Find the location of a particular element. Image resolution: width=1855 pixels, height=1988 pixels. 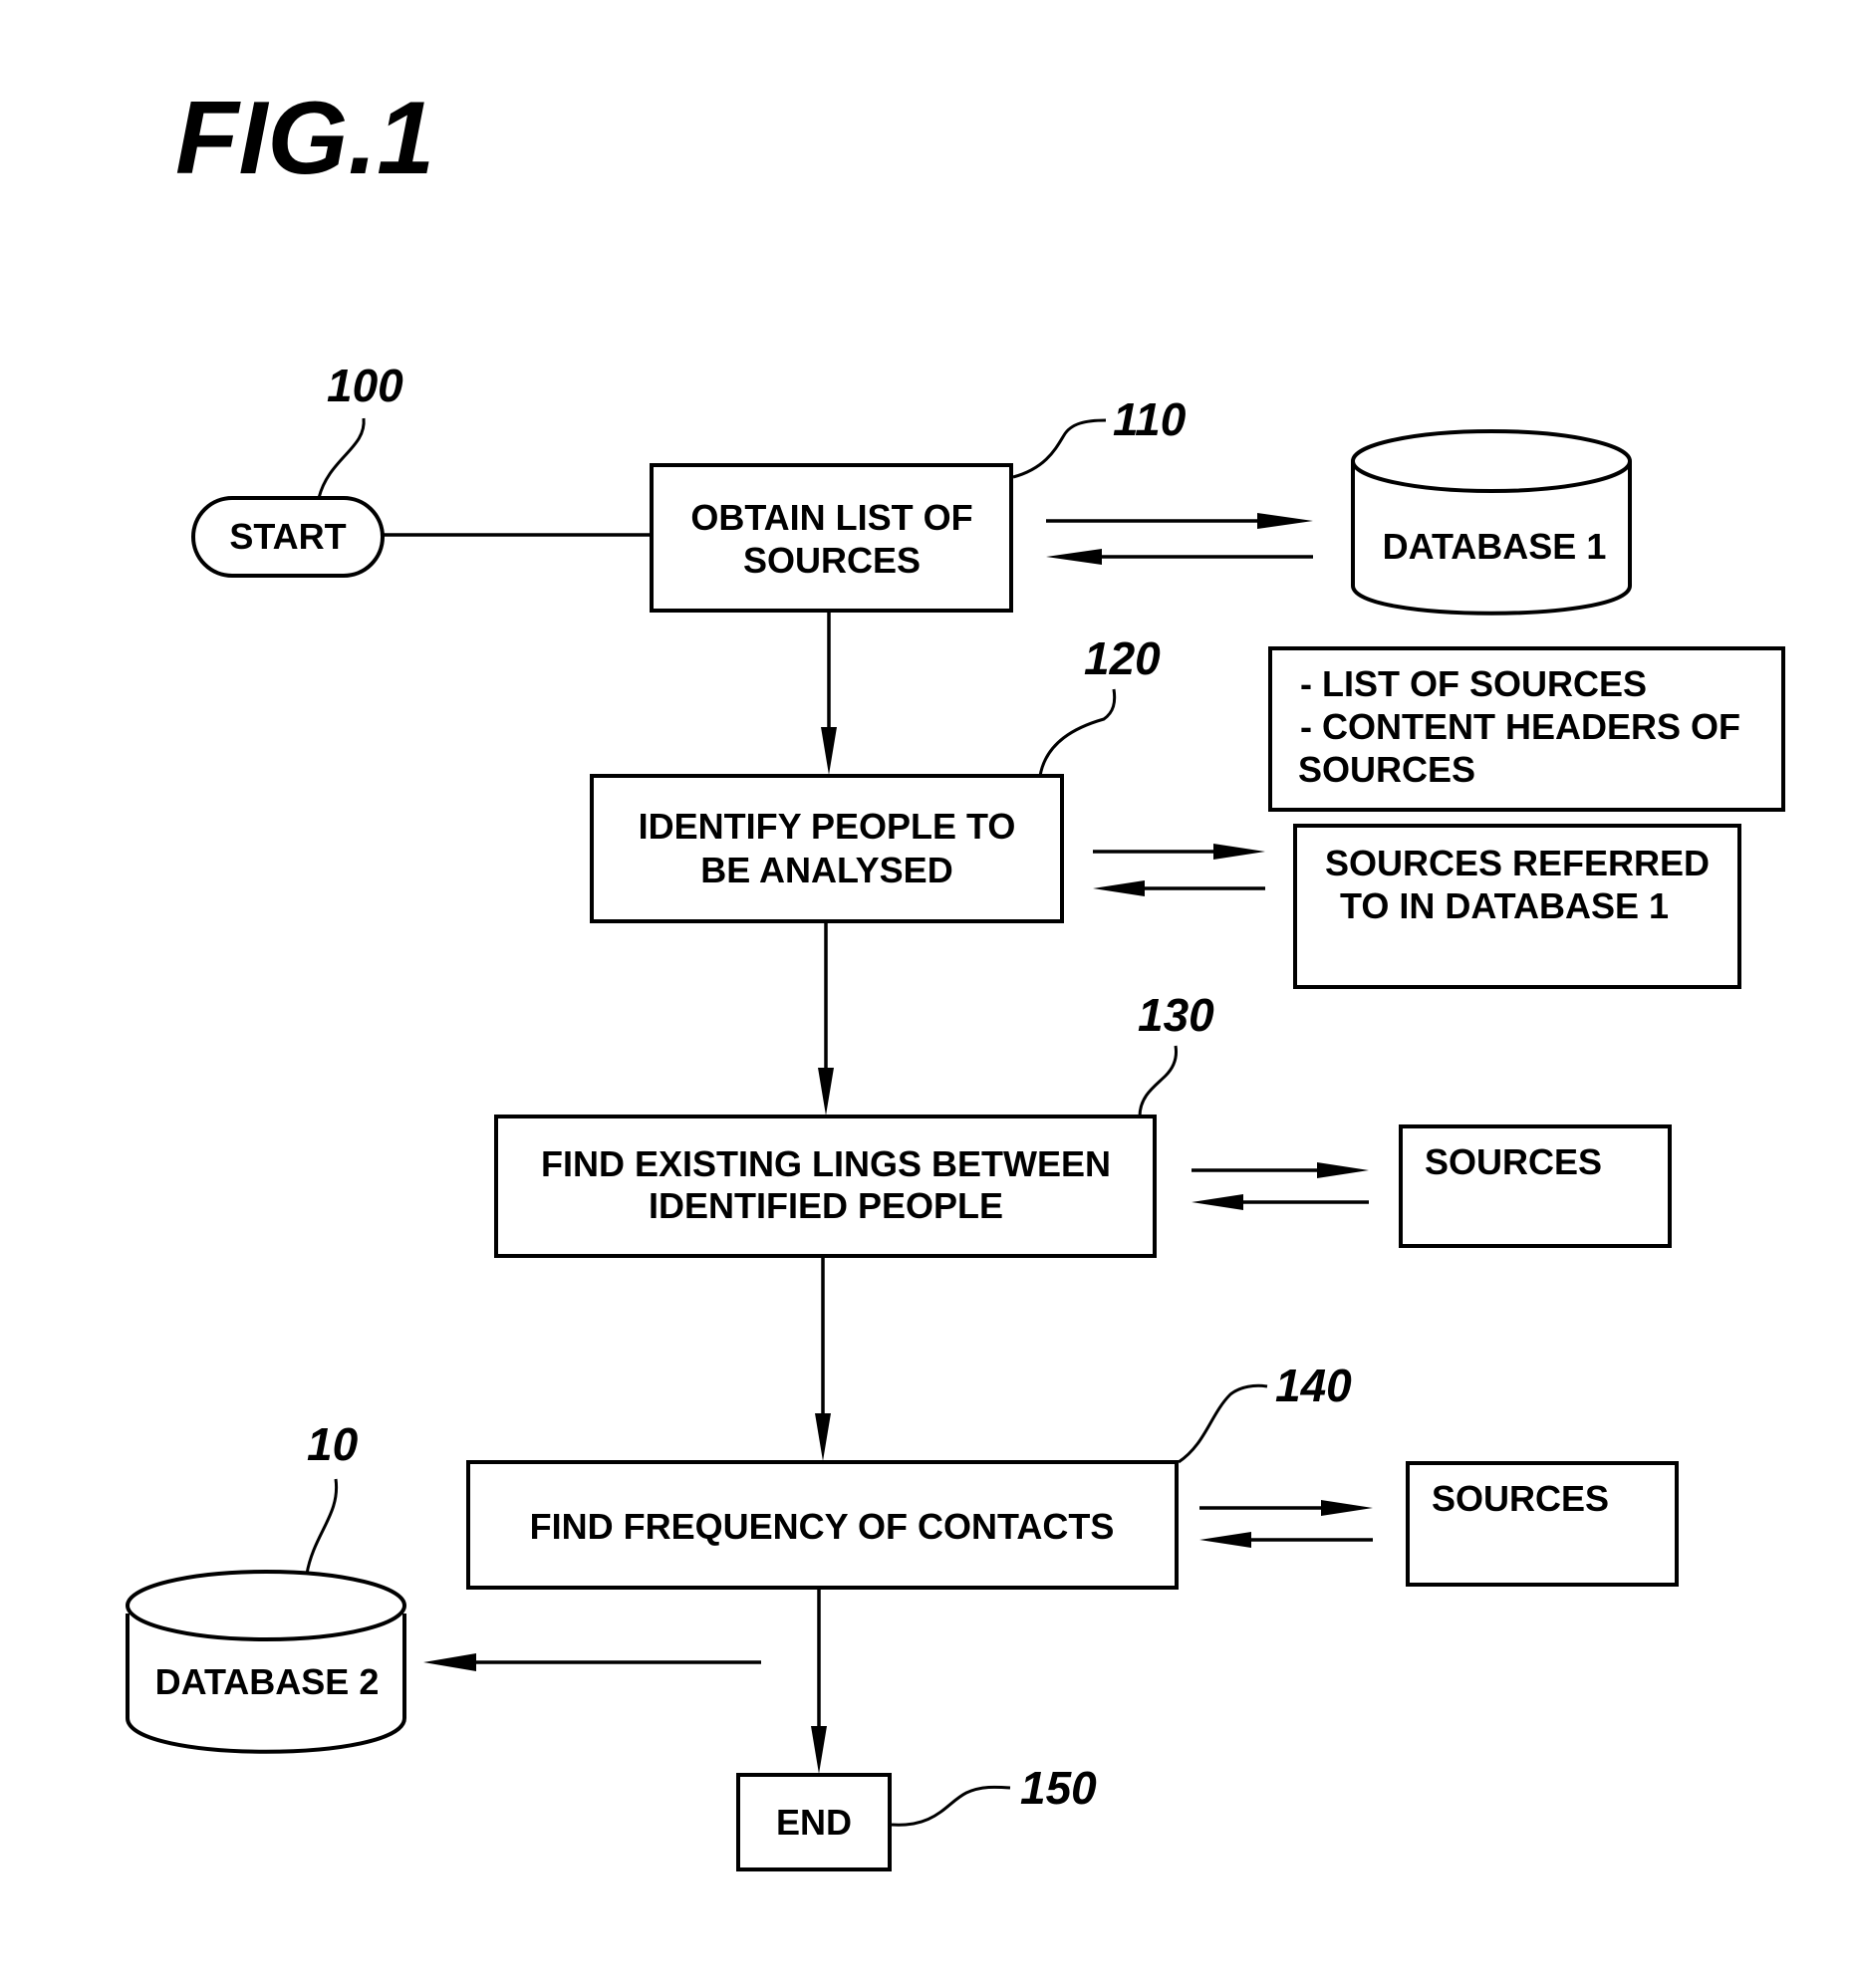

sources-box-140: SOURCES is located at coordinates (1542, 1524).